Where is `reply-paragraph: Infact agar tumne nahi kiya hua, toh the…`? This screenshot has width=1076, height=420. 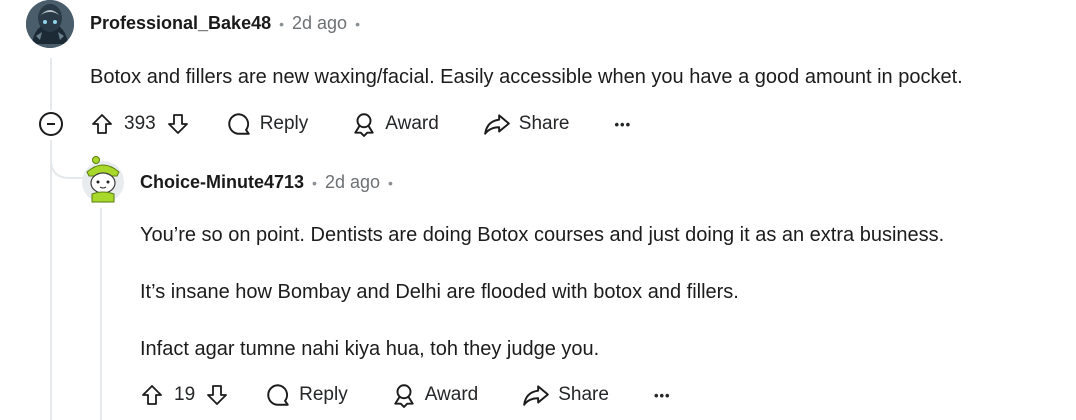 reply-paragraph: Infact agar tumne nahi kiya hua, toh the… is located at coordinates (370, 349).